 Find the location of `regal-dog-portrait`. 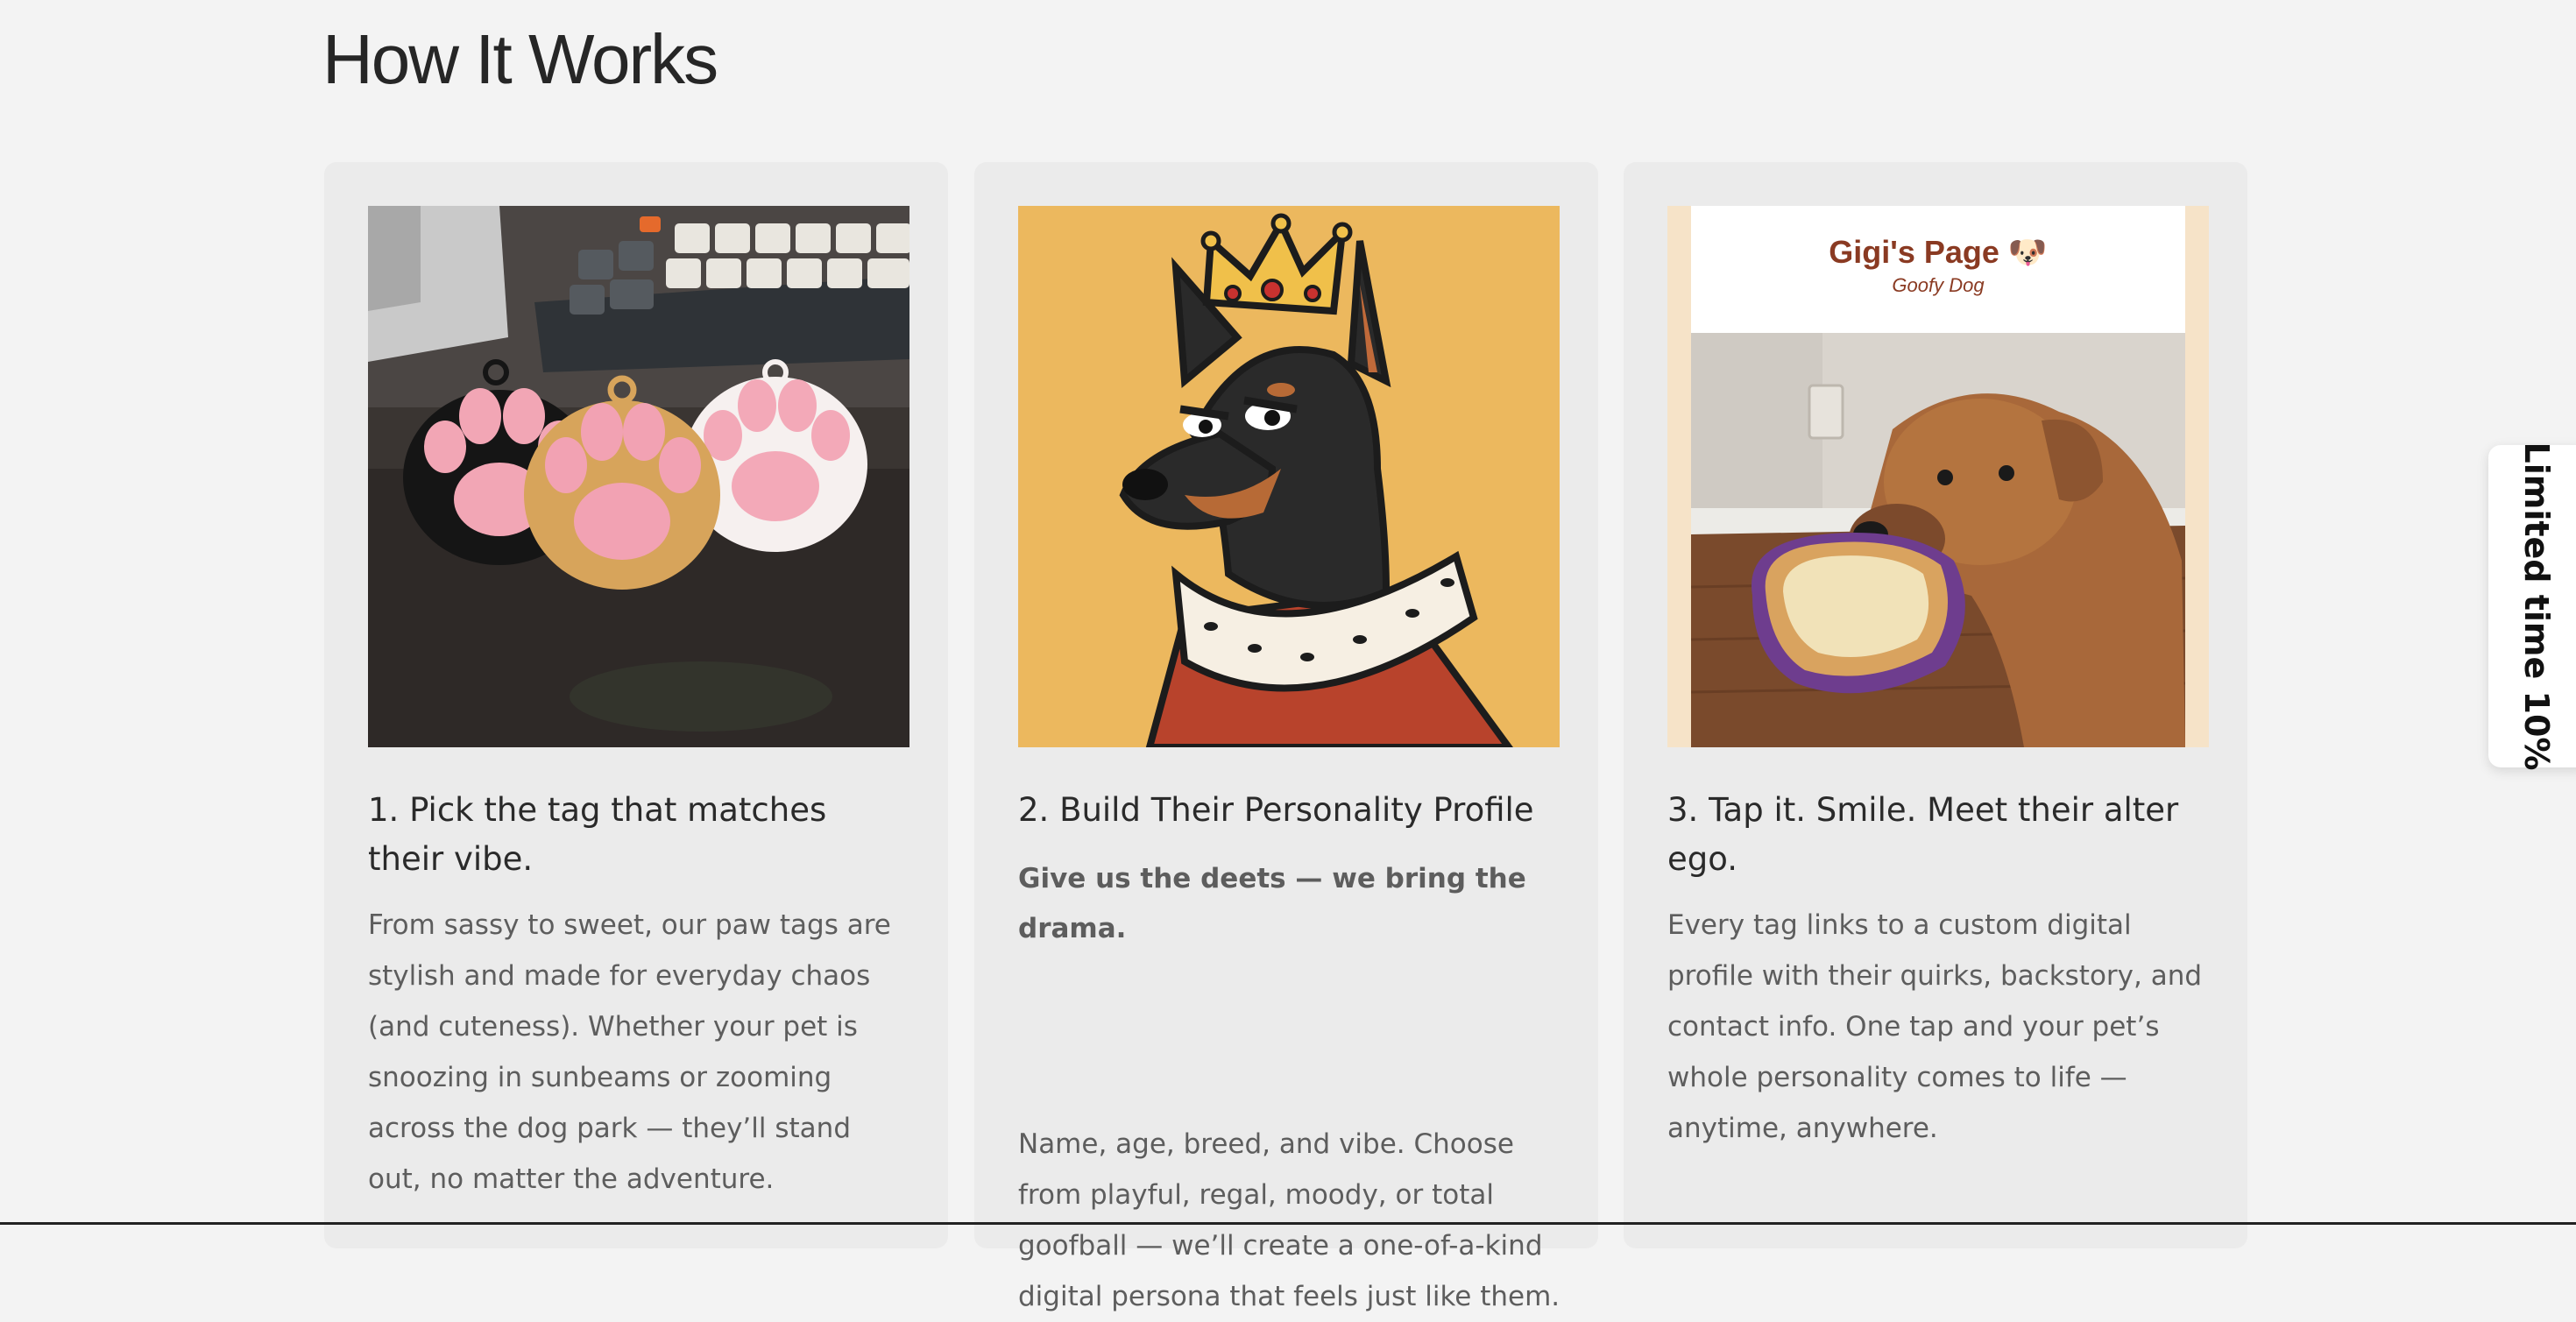

regal-dog-portrait is located at coordinates (1289, 477).